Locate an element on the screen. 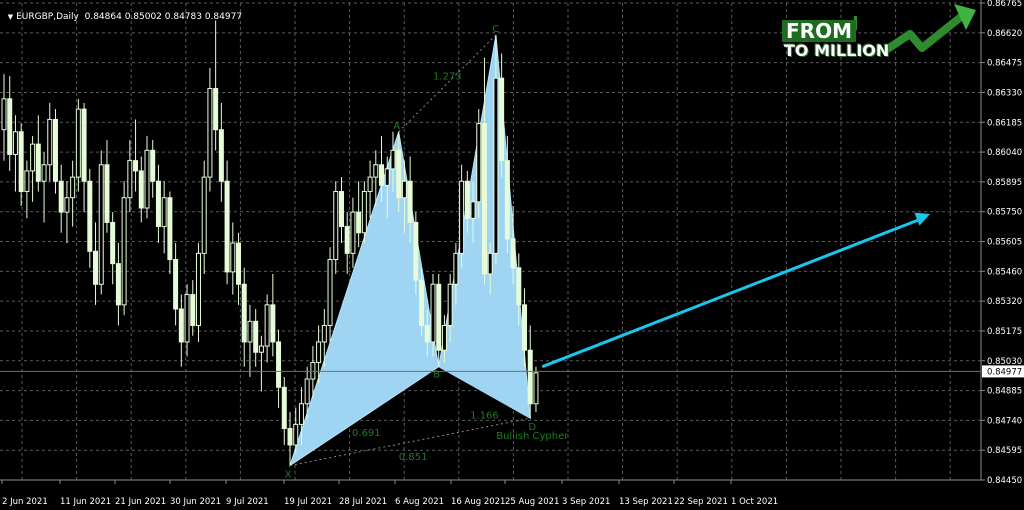 The height and width of the screenshot is (510, 1024). price-tick-label: 0.84450 is located at coordinates (1004, 481).